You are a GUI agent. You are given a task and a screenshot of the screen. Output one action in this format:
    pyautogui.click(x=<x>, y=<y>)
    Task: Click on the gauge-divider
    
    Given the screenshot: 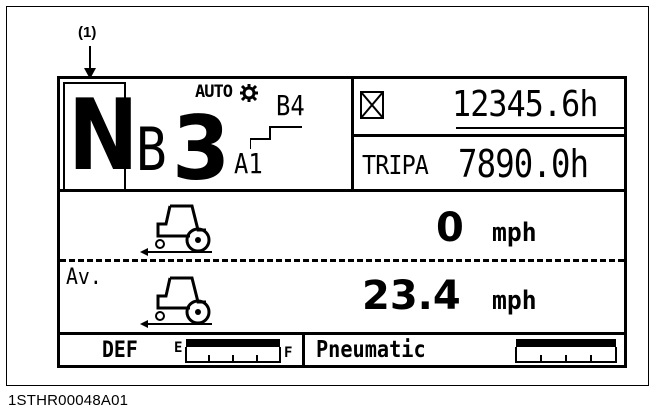 What is the action you would take?
    pyautogui.click(x=303, y=350)
    